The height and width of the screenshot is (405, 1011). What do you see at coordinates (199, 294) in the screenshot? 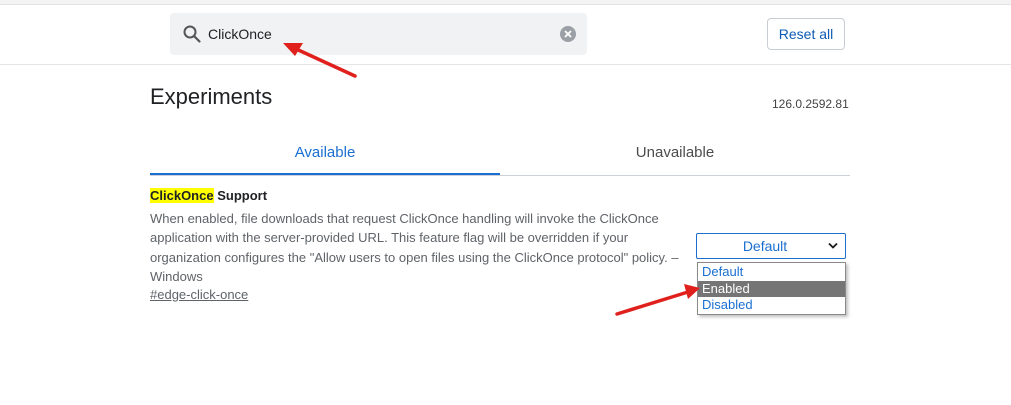
I see `flag-permalink: #edge-click-once` at bounding box center [199, 294].